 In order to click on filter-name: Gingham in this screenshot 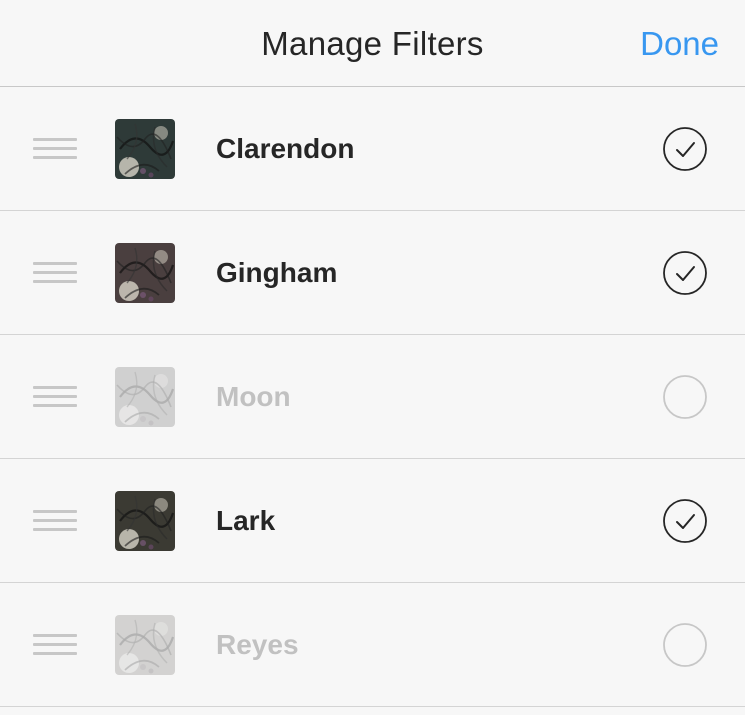, I will do `click(277, 272)`.